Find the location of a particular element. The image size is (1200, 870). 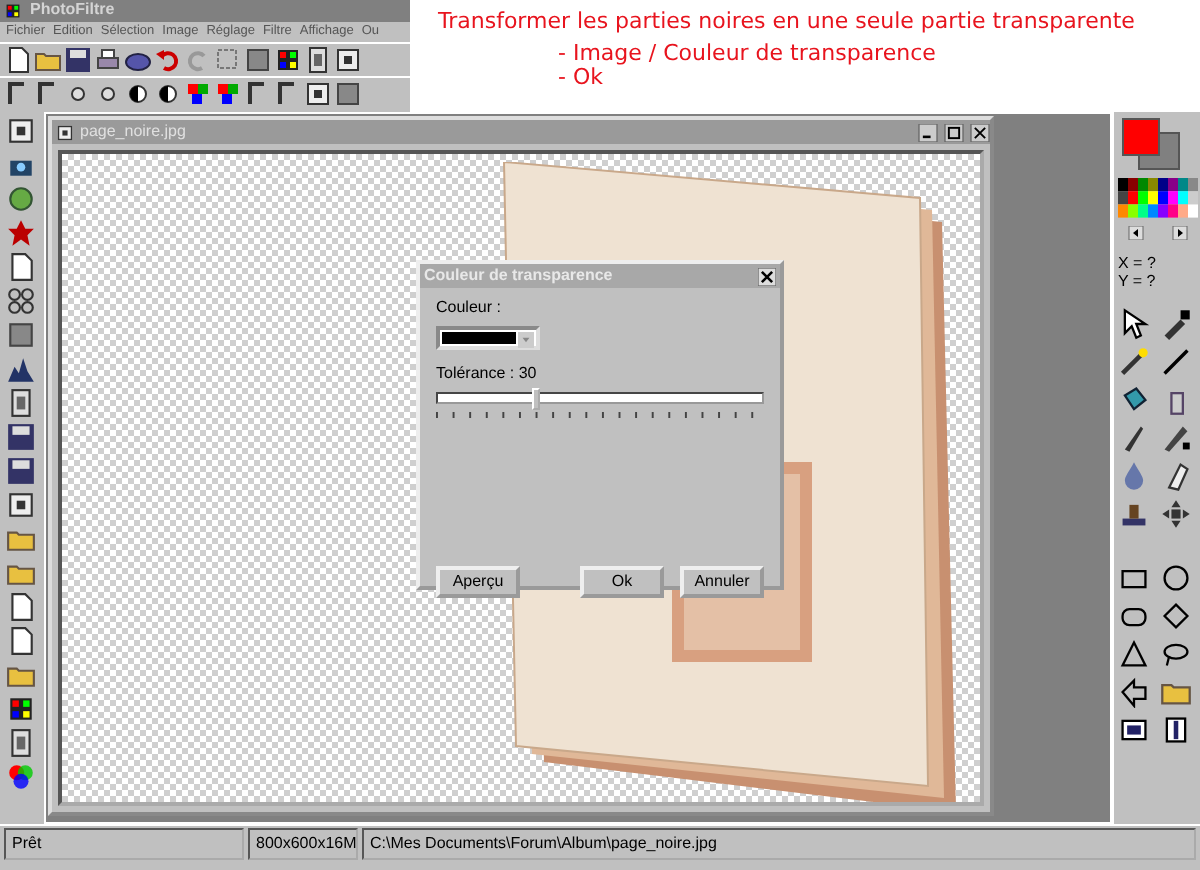

cancel-button: Annuler is located at coordinates (722, 581).